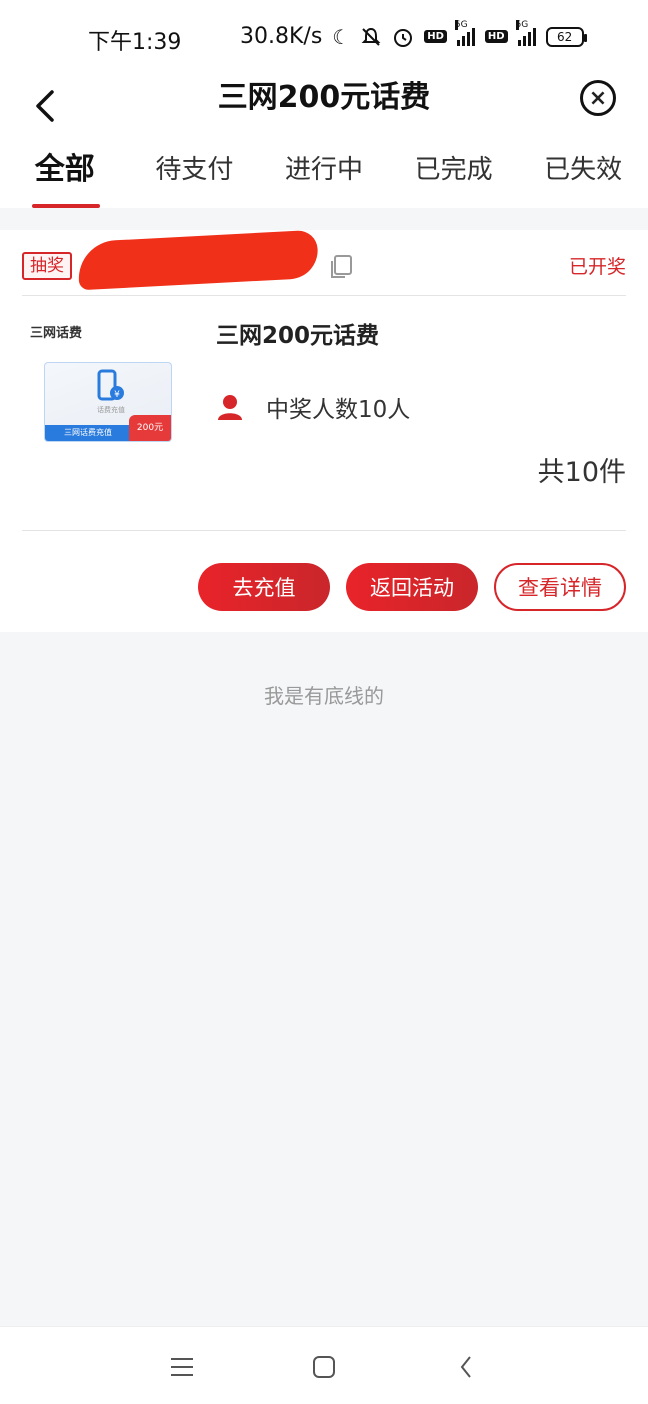 This screenshot has height=1404, width=648. Describe the element at coordinates (88, 433) in the screenshot. I see `thumb-footer: 三网话费充值` at that location.